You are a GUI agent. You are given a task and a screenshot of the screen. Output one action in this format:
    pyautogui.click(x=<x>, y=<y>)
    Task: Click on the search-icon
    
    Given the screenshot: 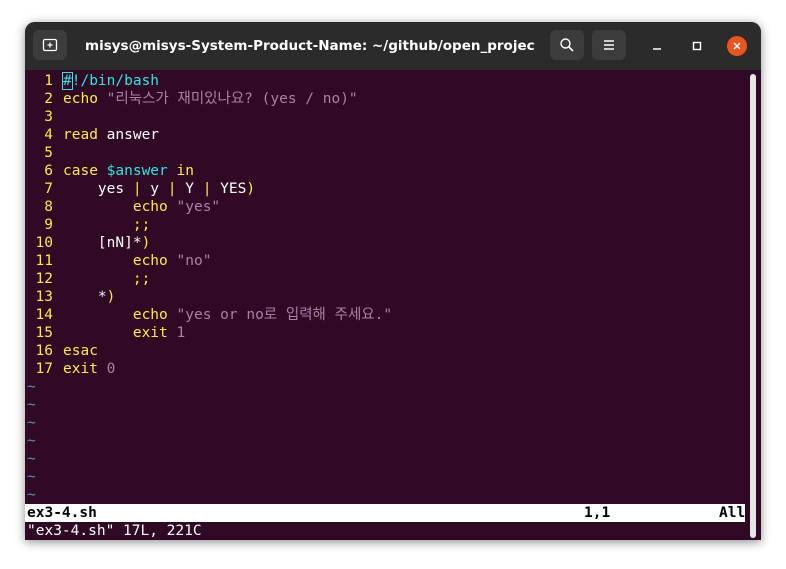 What is the action you would take?
    pyautogui.click(x=567, y=45)
    